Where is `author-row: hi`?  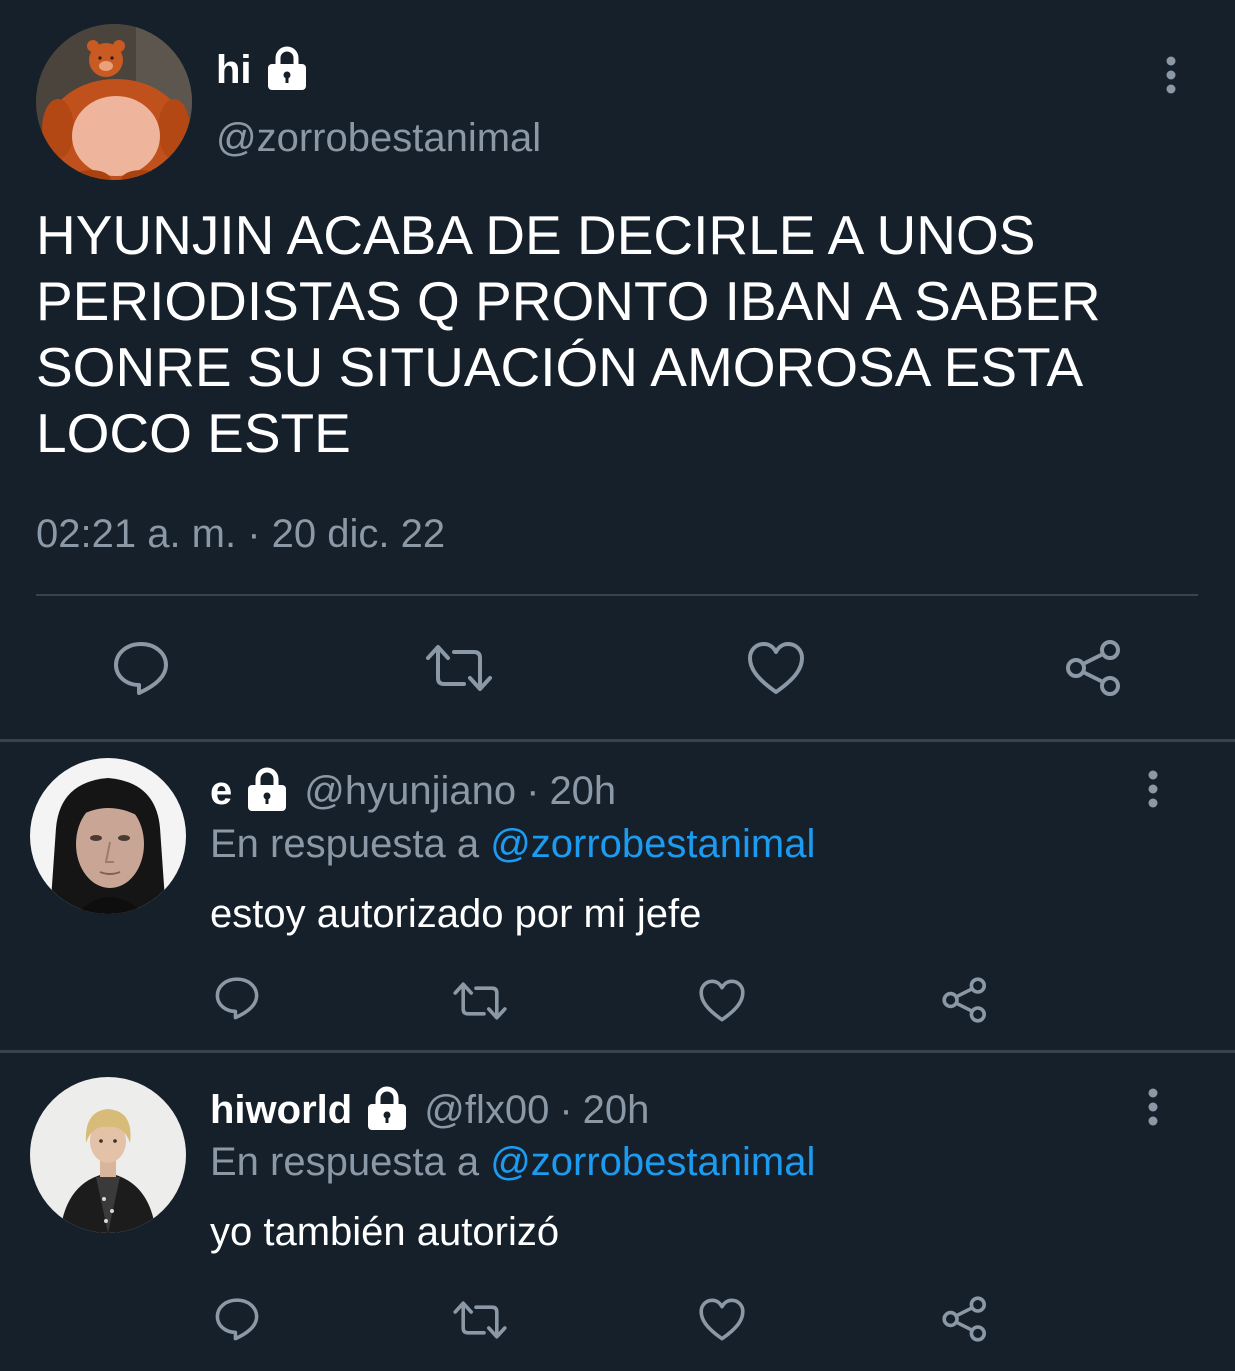 author-row: hi is located at coordinates (263, 70).